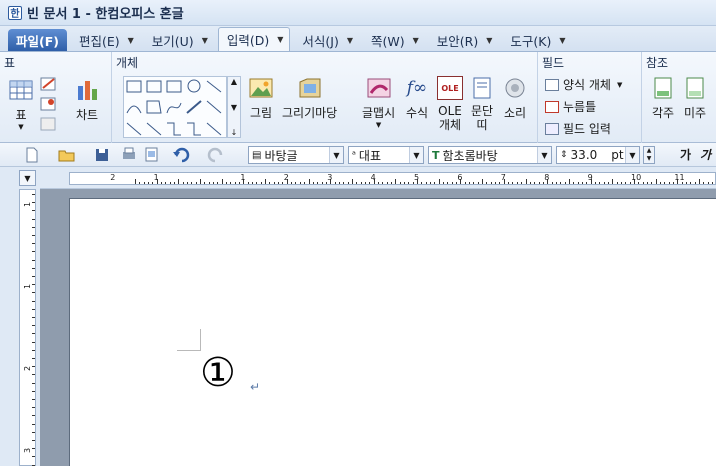 The height and width of the screenshot is (466, 716). Describe the element at coordinates (234, 81) in the screenshot. I see `scroll-up-icon: ▲` at that location.